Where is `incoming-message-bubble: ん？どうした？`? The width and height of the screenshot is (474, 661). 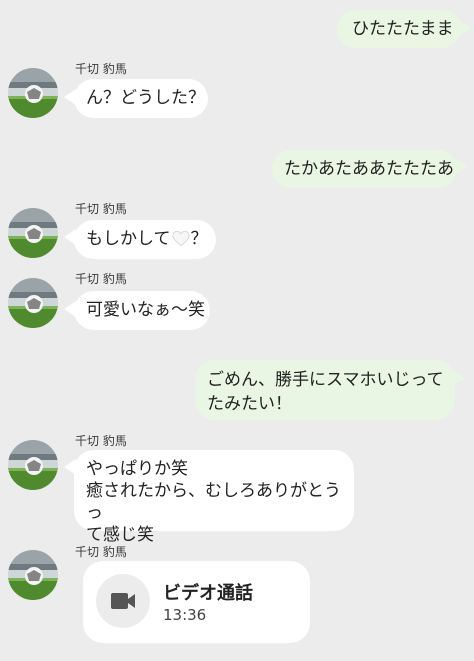 incoming-message-bubble: ん？どうした？ is located at coordinates (141, 98).